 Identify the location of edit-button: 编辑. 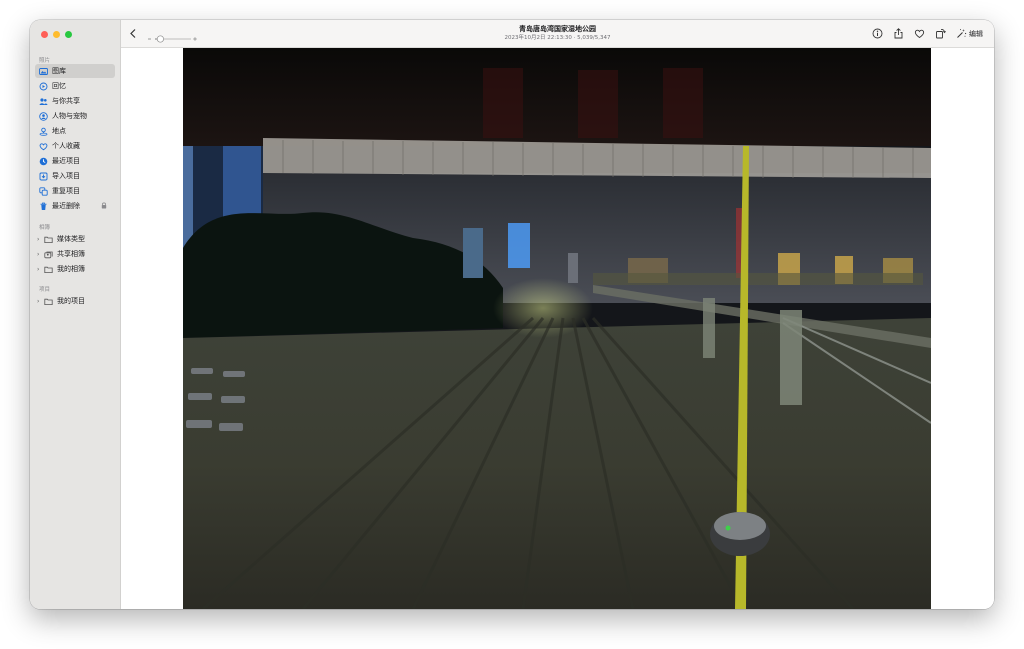
(976, 34).